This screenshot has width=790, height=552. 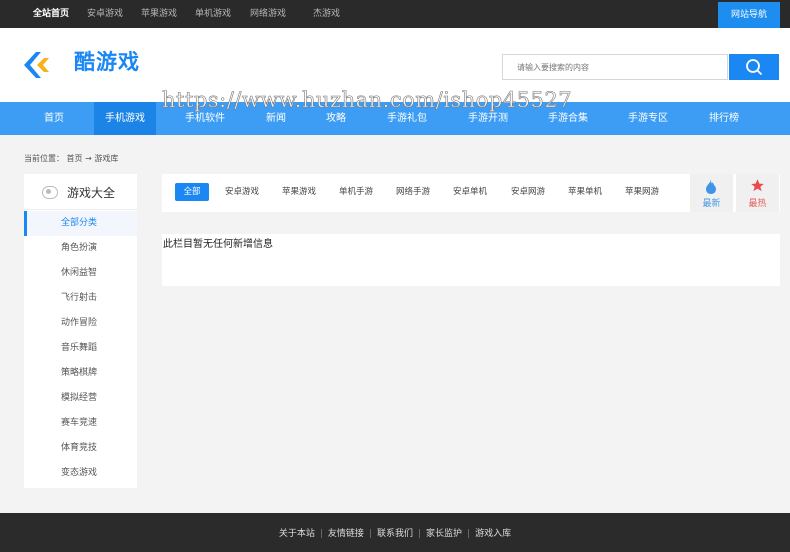 I want to click on topbar-link-single-games: 单机游戏, so click(x=213, y=14).